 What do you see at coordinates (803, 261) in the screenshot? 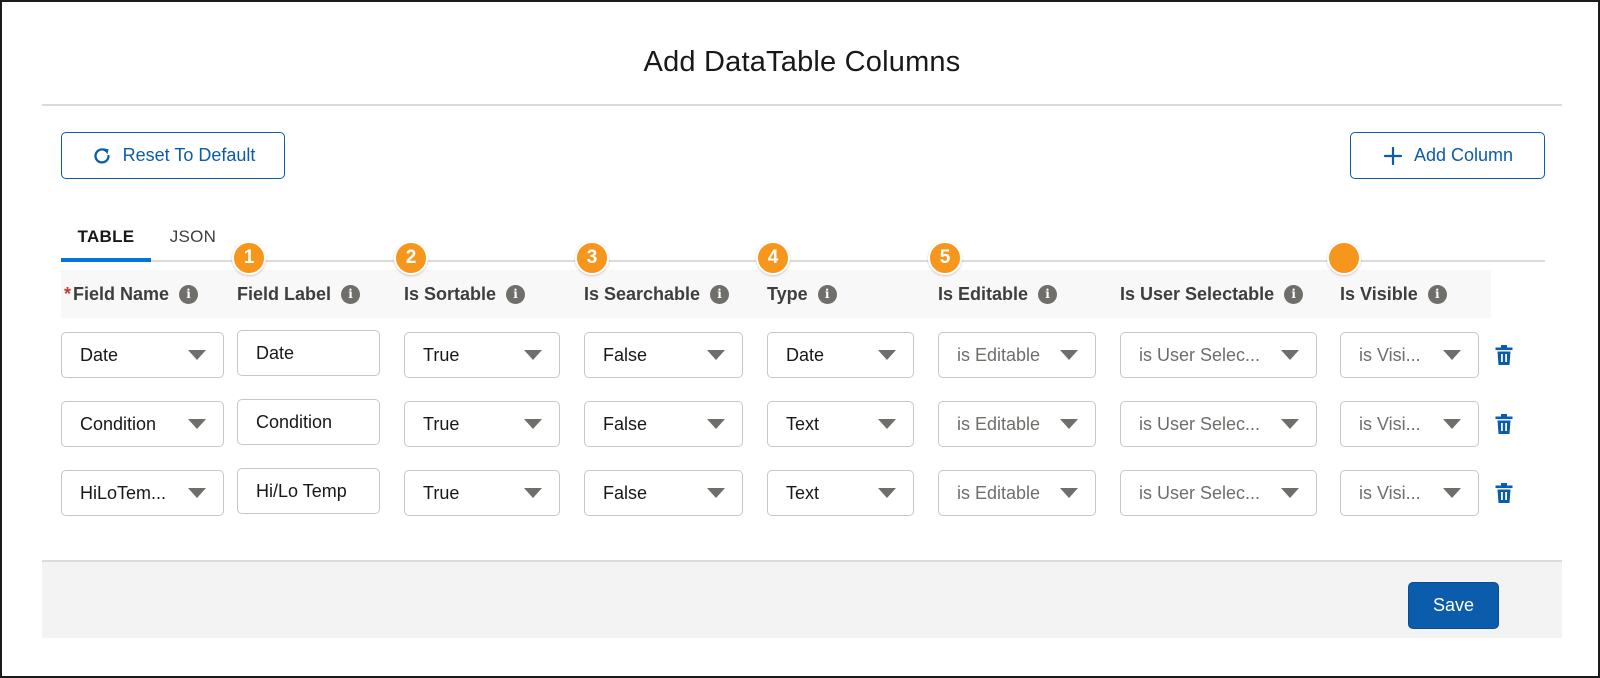
I see `tab-bar-divider` at bounding box center [803, 261].